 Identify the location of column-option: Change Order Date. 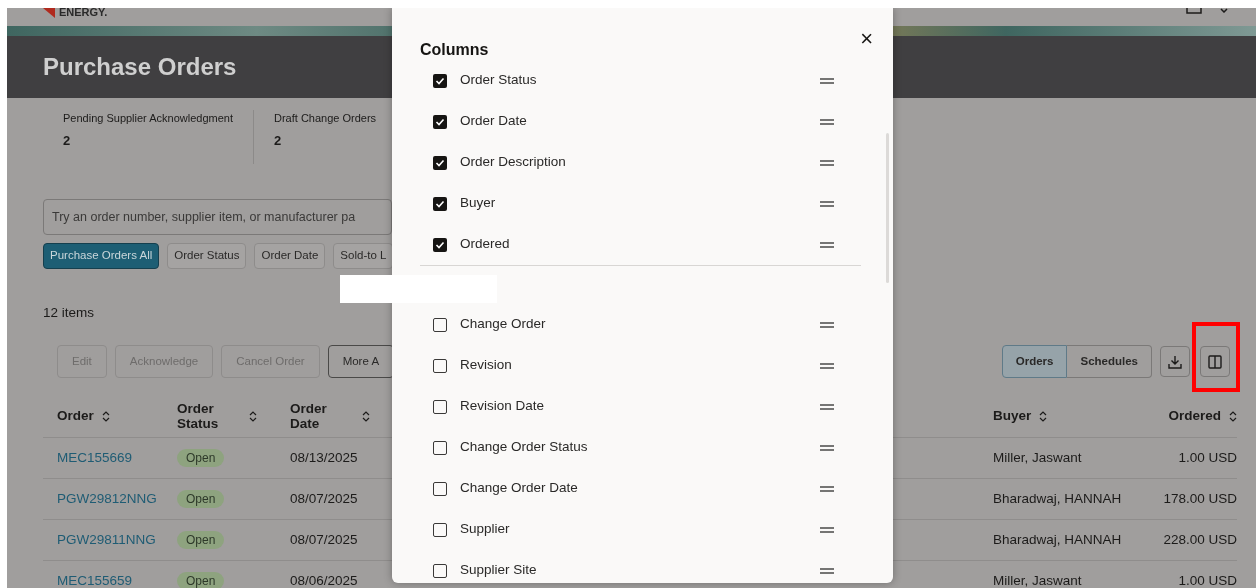
(640, 488).